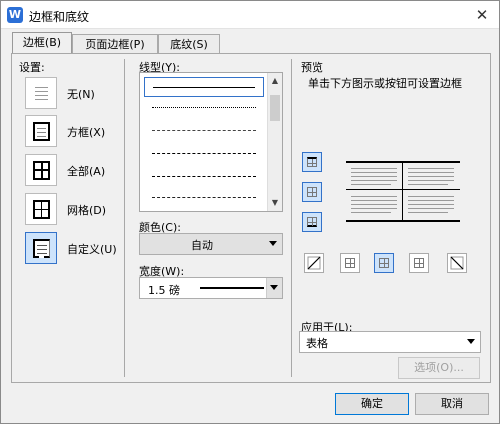  Describe the element at coordinates (204, 87) in the screenshot. I see `line-solid` at that location.